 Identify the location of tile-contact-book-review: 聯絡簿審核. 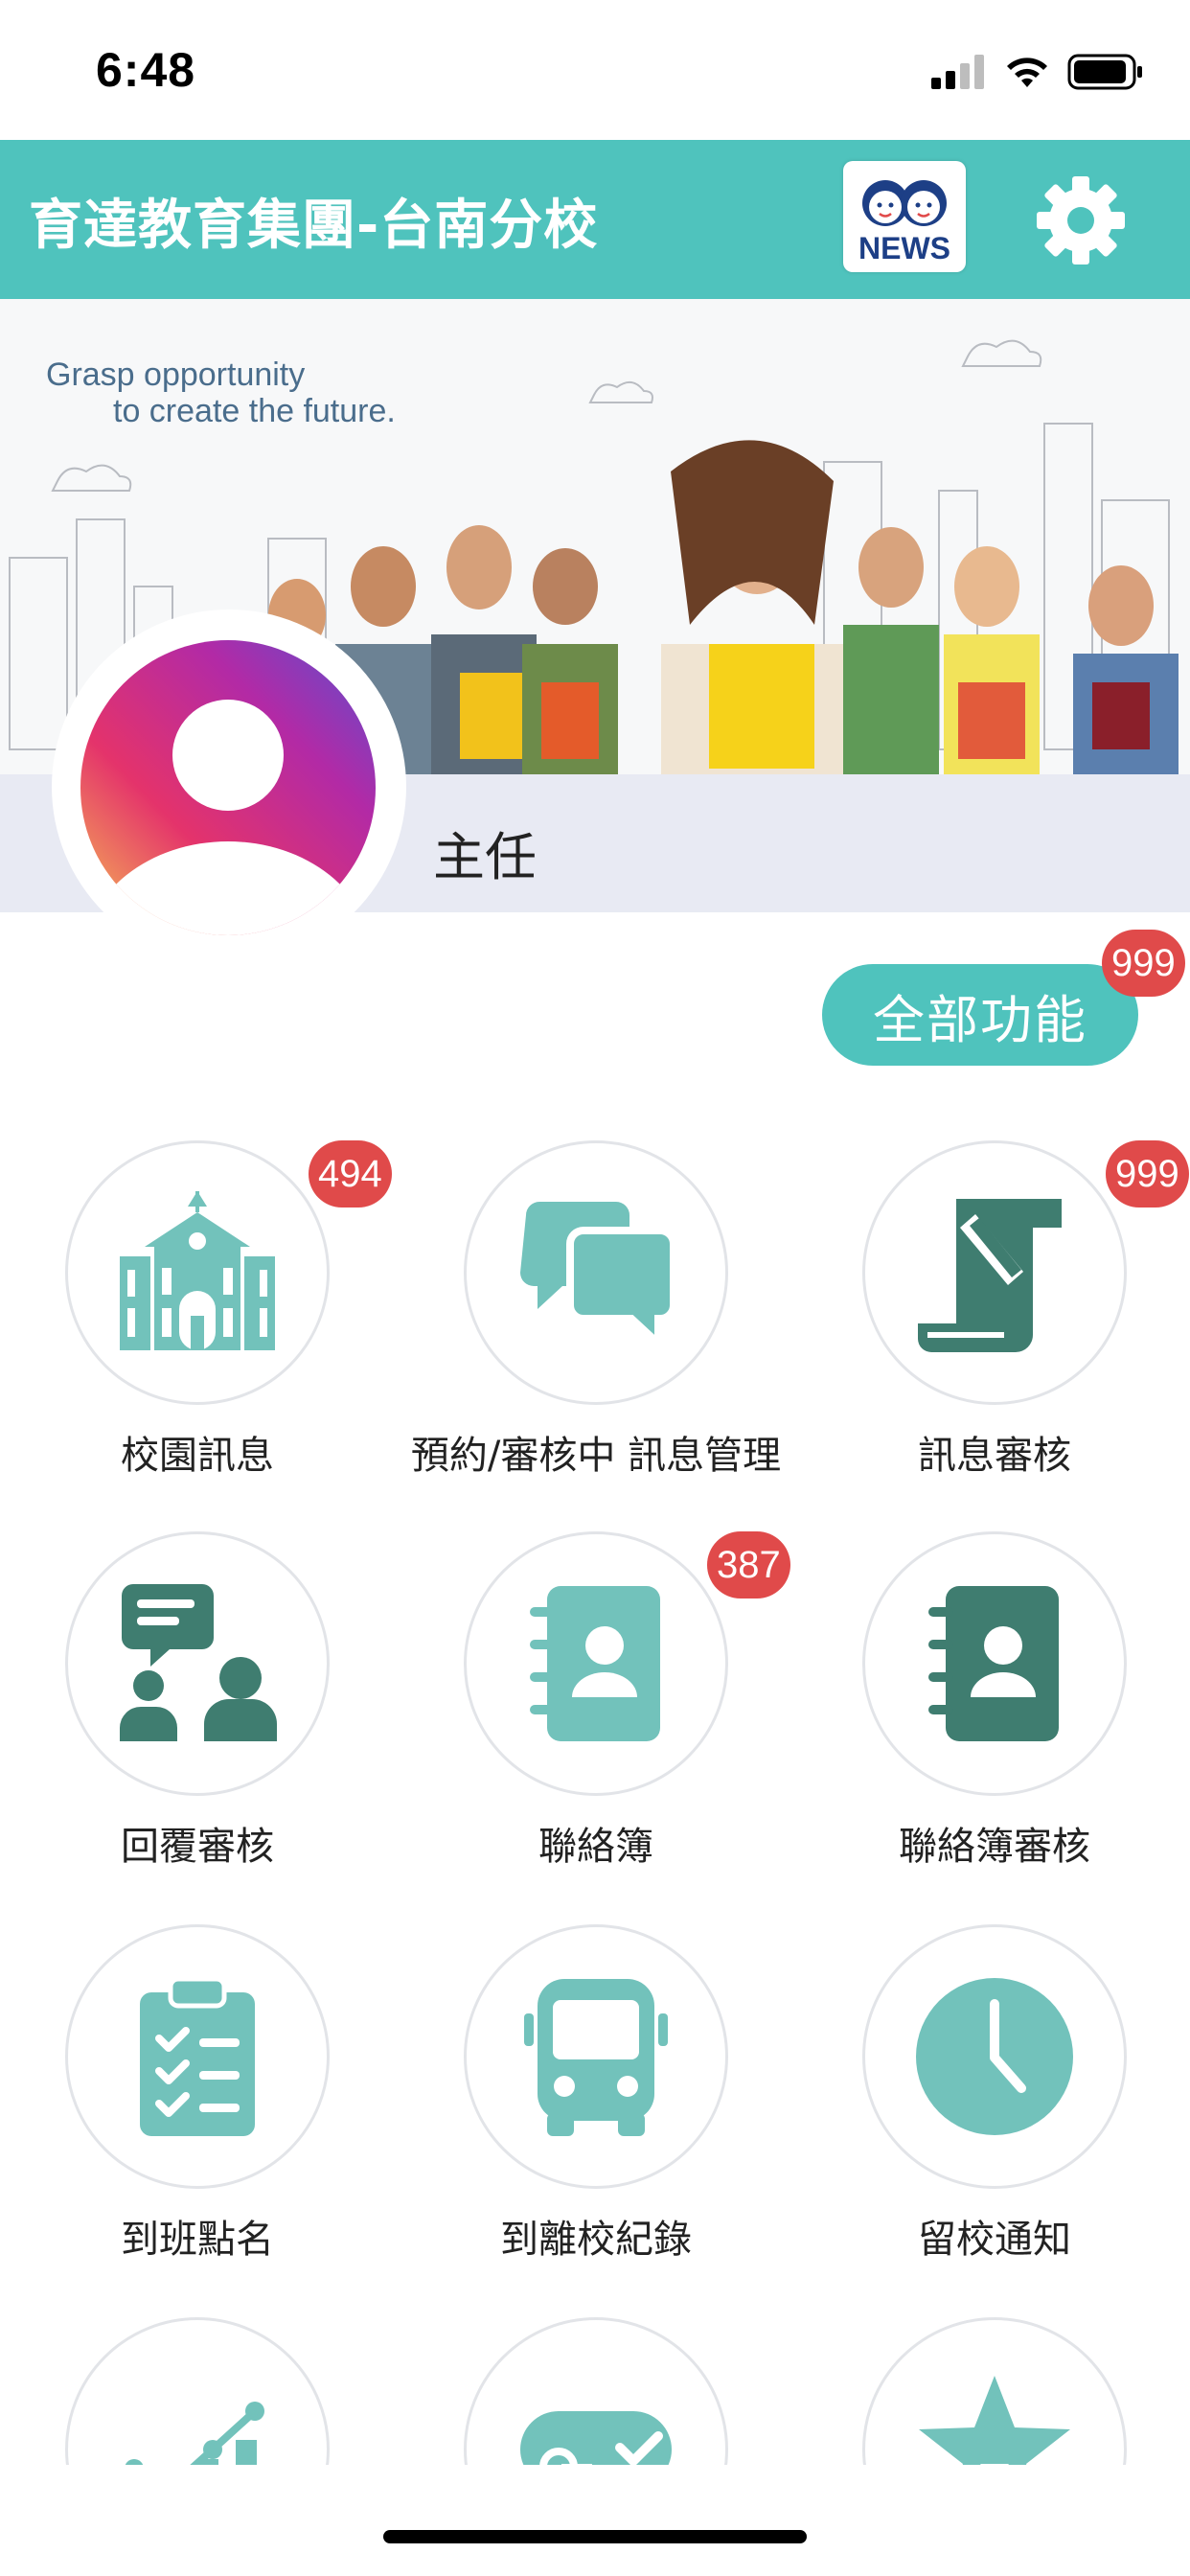
(995, 1713).